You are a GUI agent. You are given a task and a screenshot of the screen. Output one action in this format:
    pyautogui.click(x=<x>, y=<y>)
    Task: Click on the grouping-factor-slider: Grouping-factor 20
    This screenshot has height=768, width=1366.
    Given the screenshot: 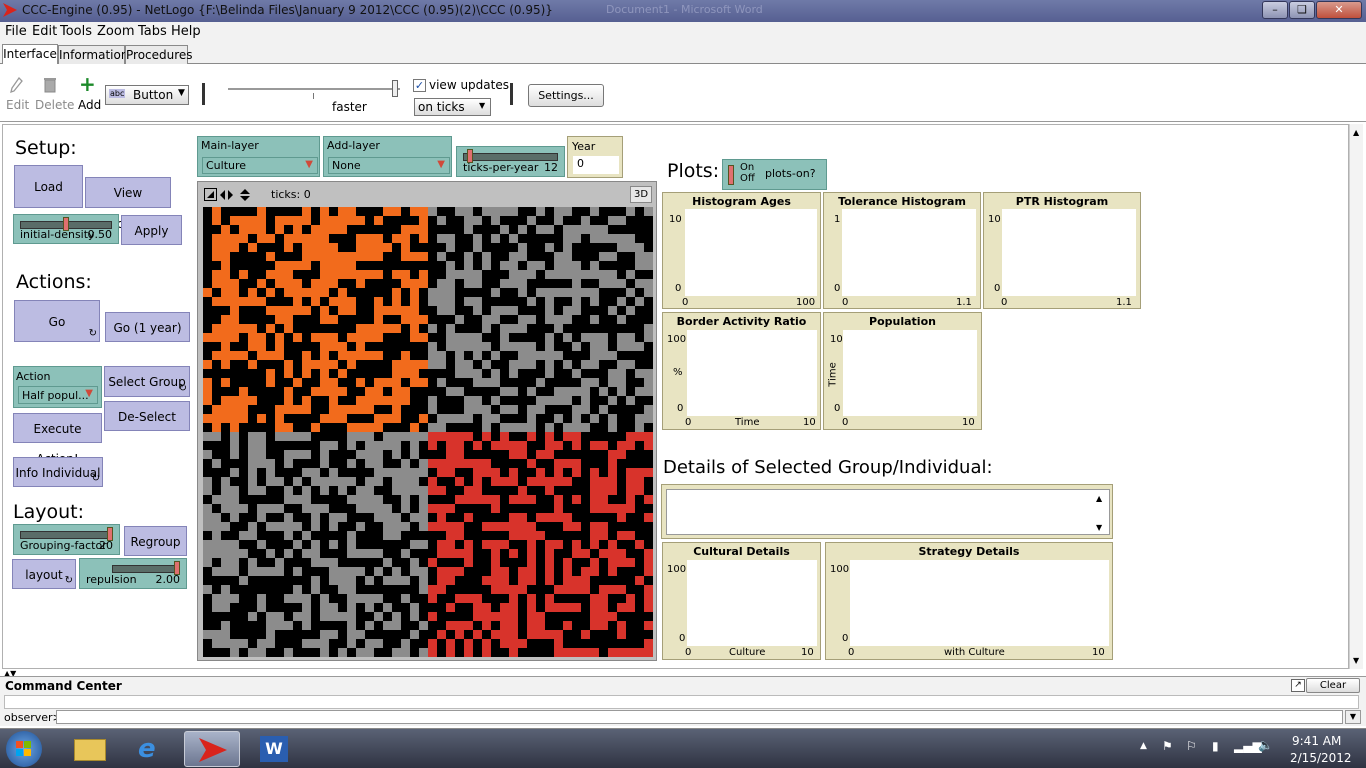 What is the action you would take?
    pyautogui.click(x=66, y=539)
    